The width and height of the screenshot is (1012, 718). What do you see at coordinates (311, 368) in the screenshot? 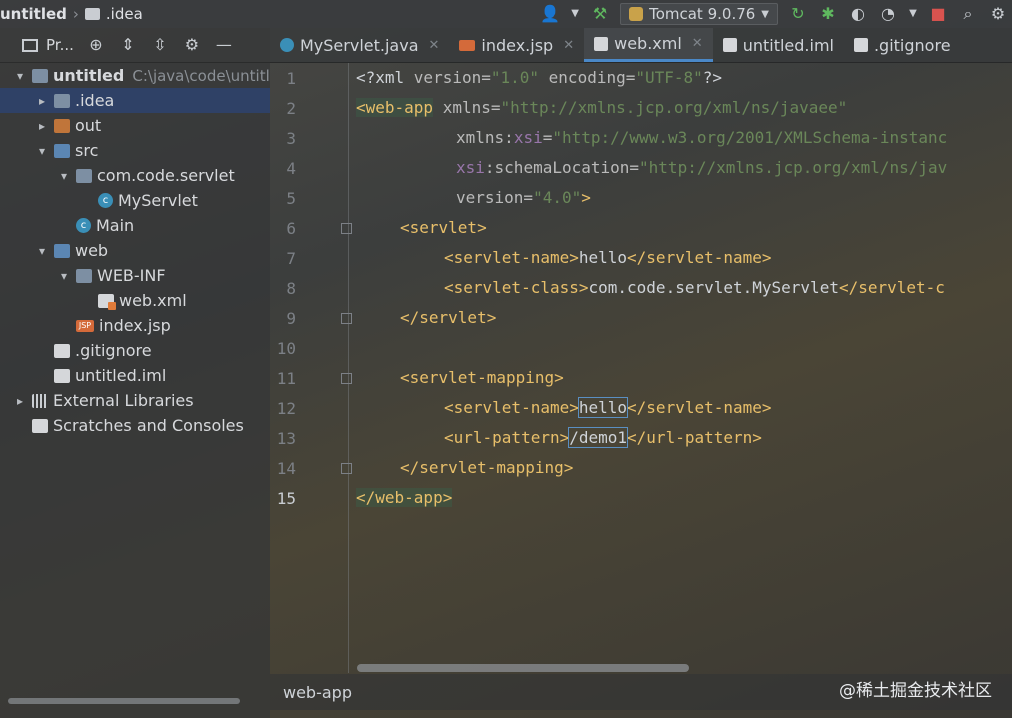
I see `line-number-gutter: 1 2 3 4 5 6 7 8 9 10 11 12 13 14 15` at bounding box center [311, 368].